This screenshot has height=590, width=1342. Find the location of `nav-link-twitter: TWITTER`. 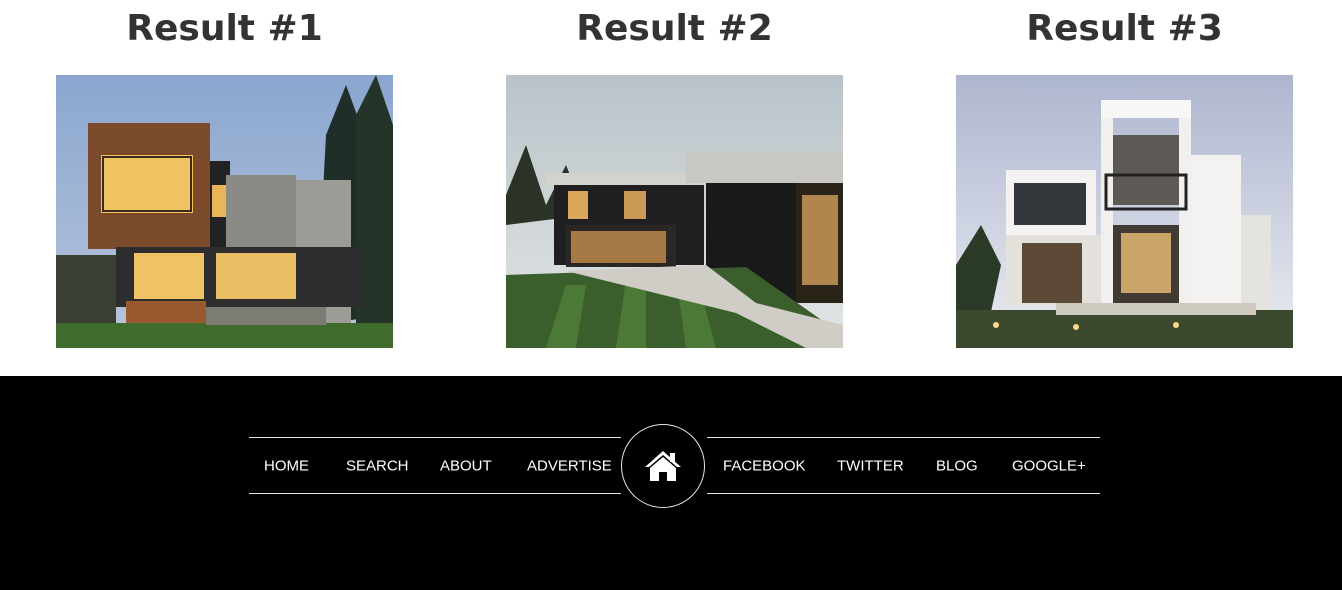

nav-link-twitter: TWITTER is located at coordinates (870, 465).